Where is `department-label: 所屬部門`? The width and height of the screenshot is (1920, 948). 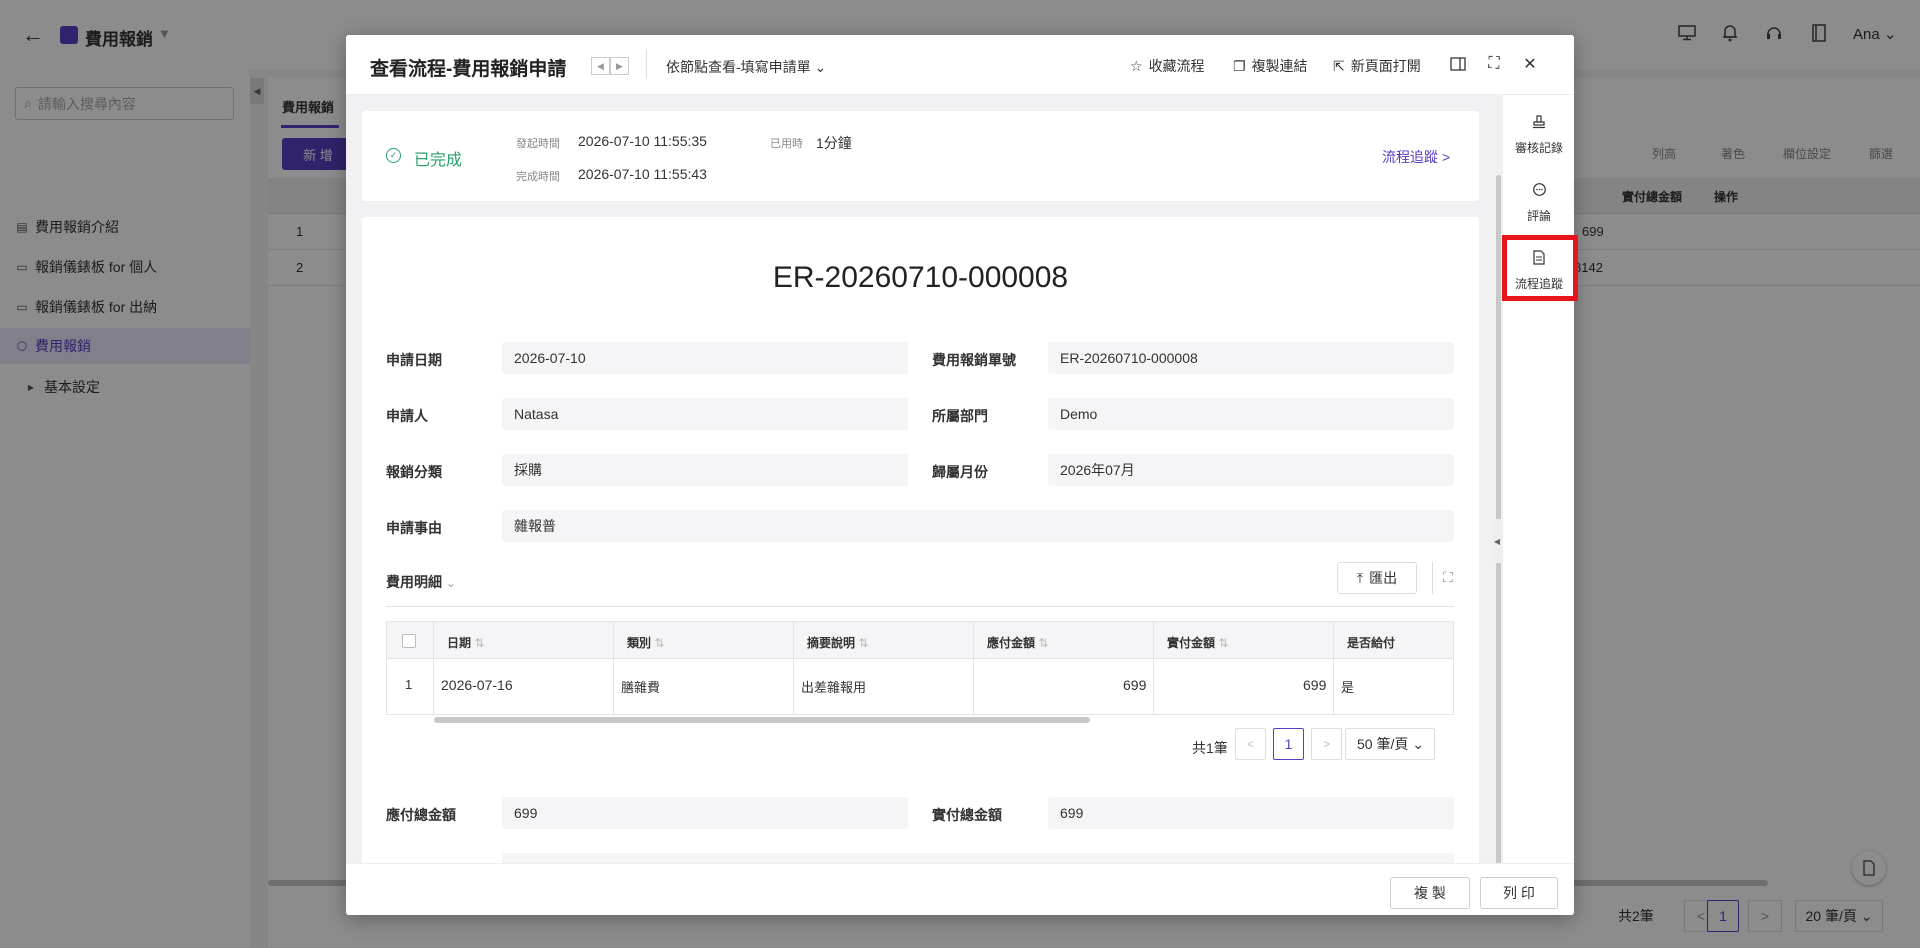 department-label: 所屬部門 is located at coordinates (960, 416).